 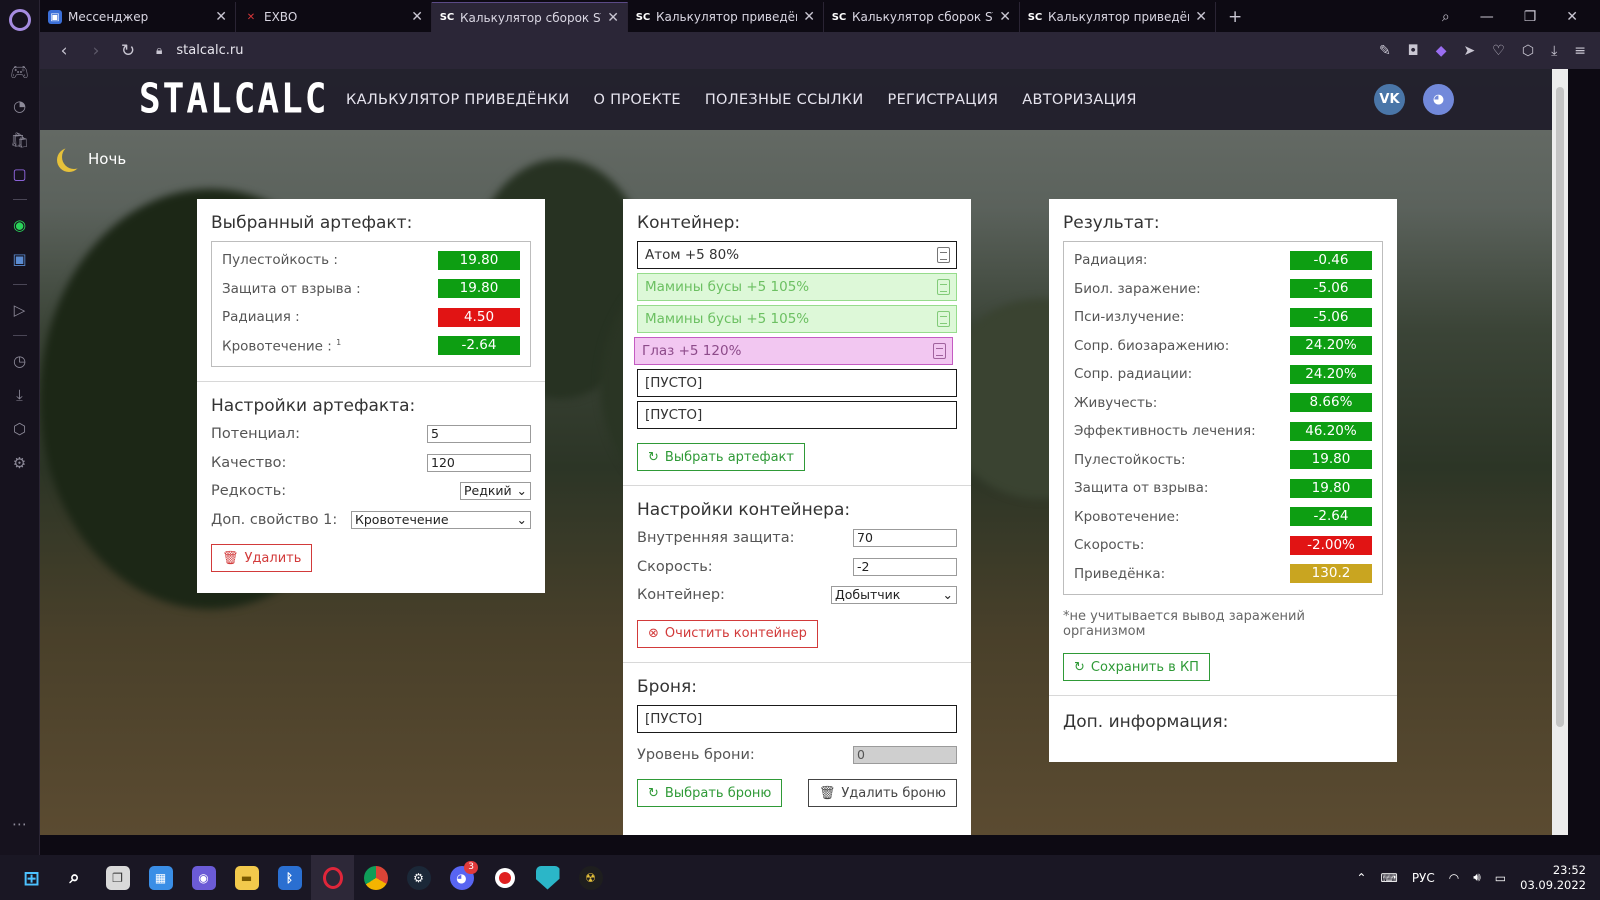 What do you see at coordinates (1530, 17) in the screenshot?
I see `restore-icon: ❐` at bounding box center [1530, 17].